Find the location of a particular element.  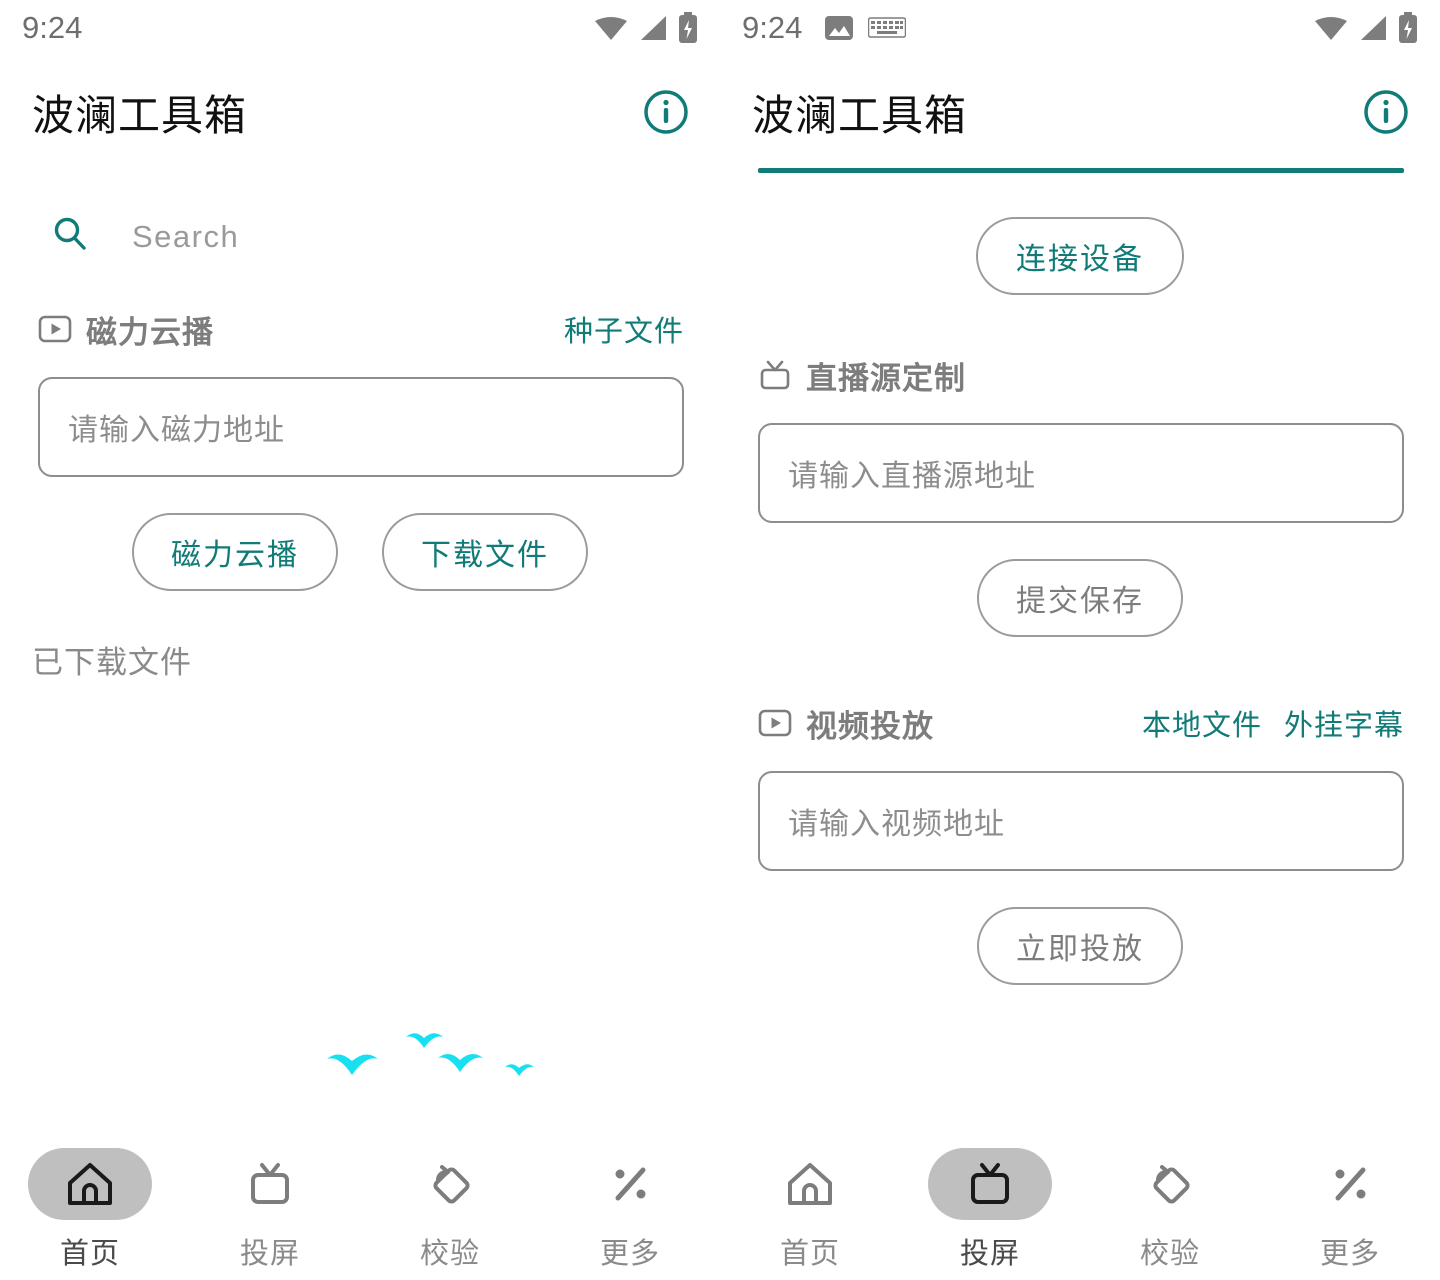

download-file-button: 下载文件 is located at coordinates (485, 552).